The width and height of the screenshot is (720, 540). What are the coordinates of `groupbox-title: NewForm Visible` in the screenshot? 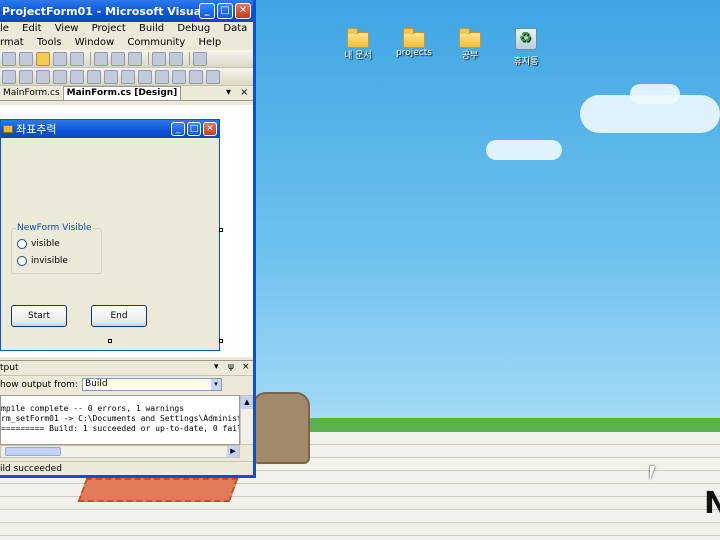 It's located at (54, 228).